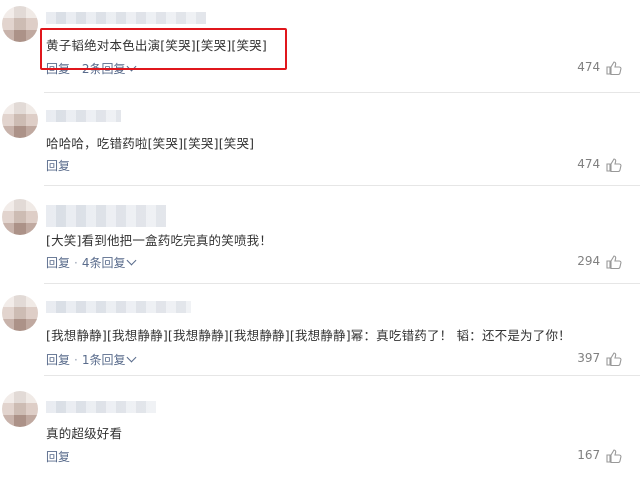  What do you see at coordinates (104, 263) in the screenshot?
I see `view-replies-link: 4条回复` at bounding box center [104, 263].